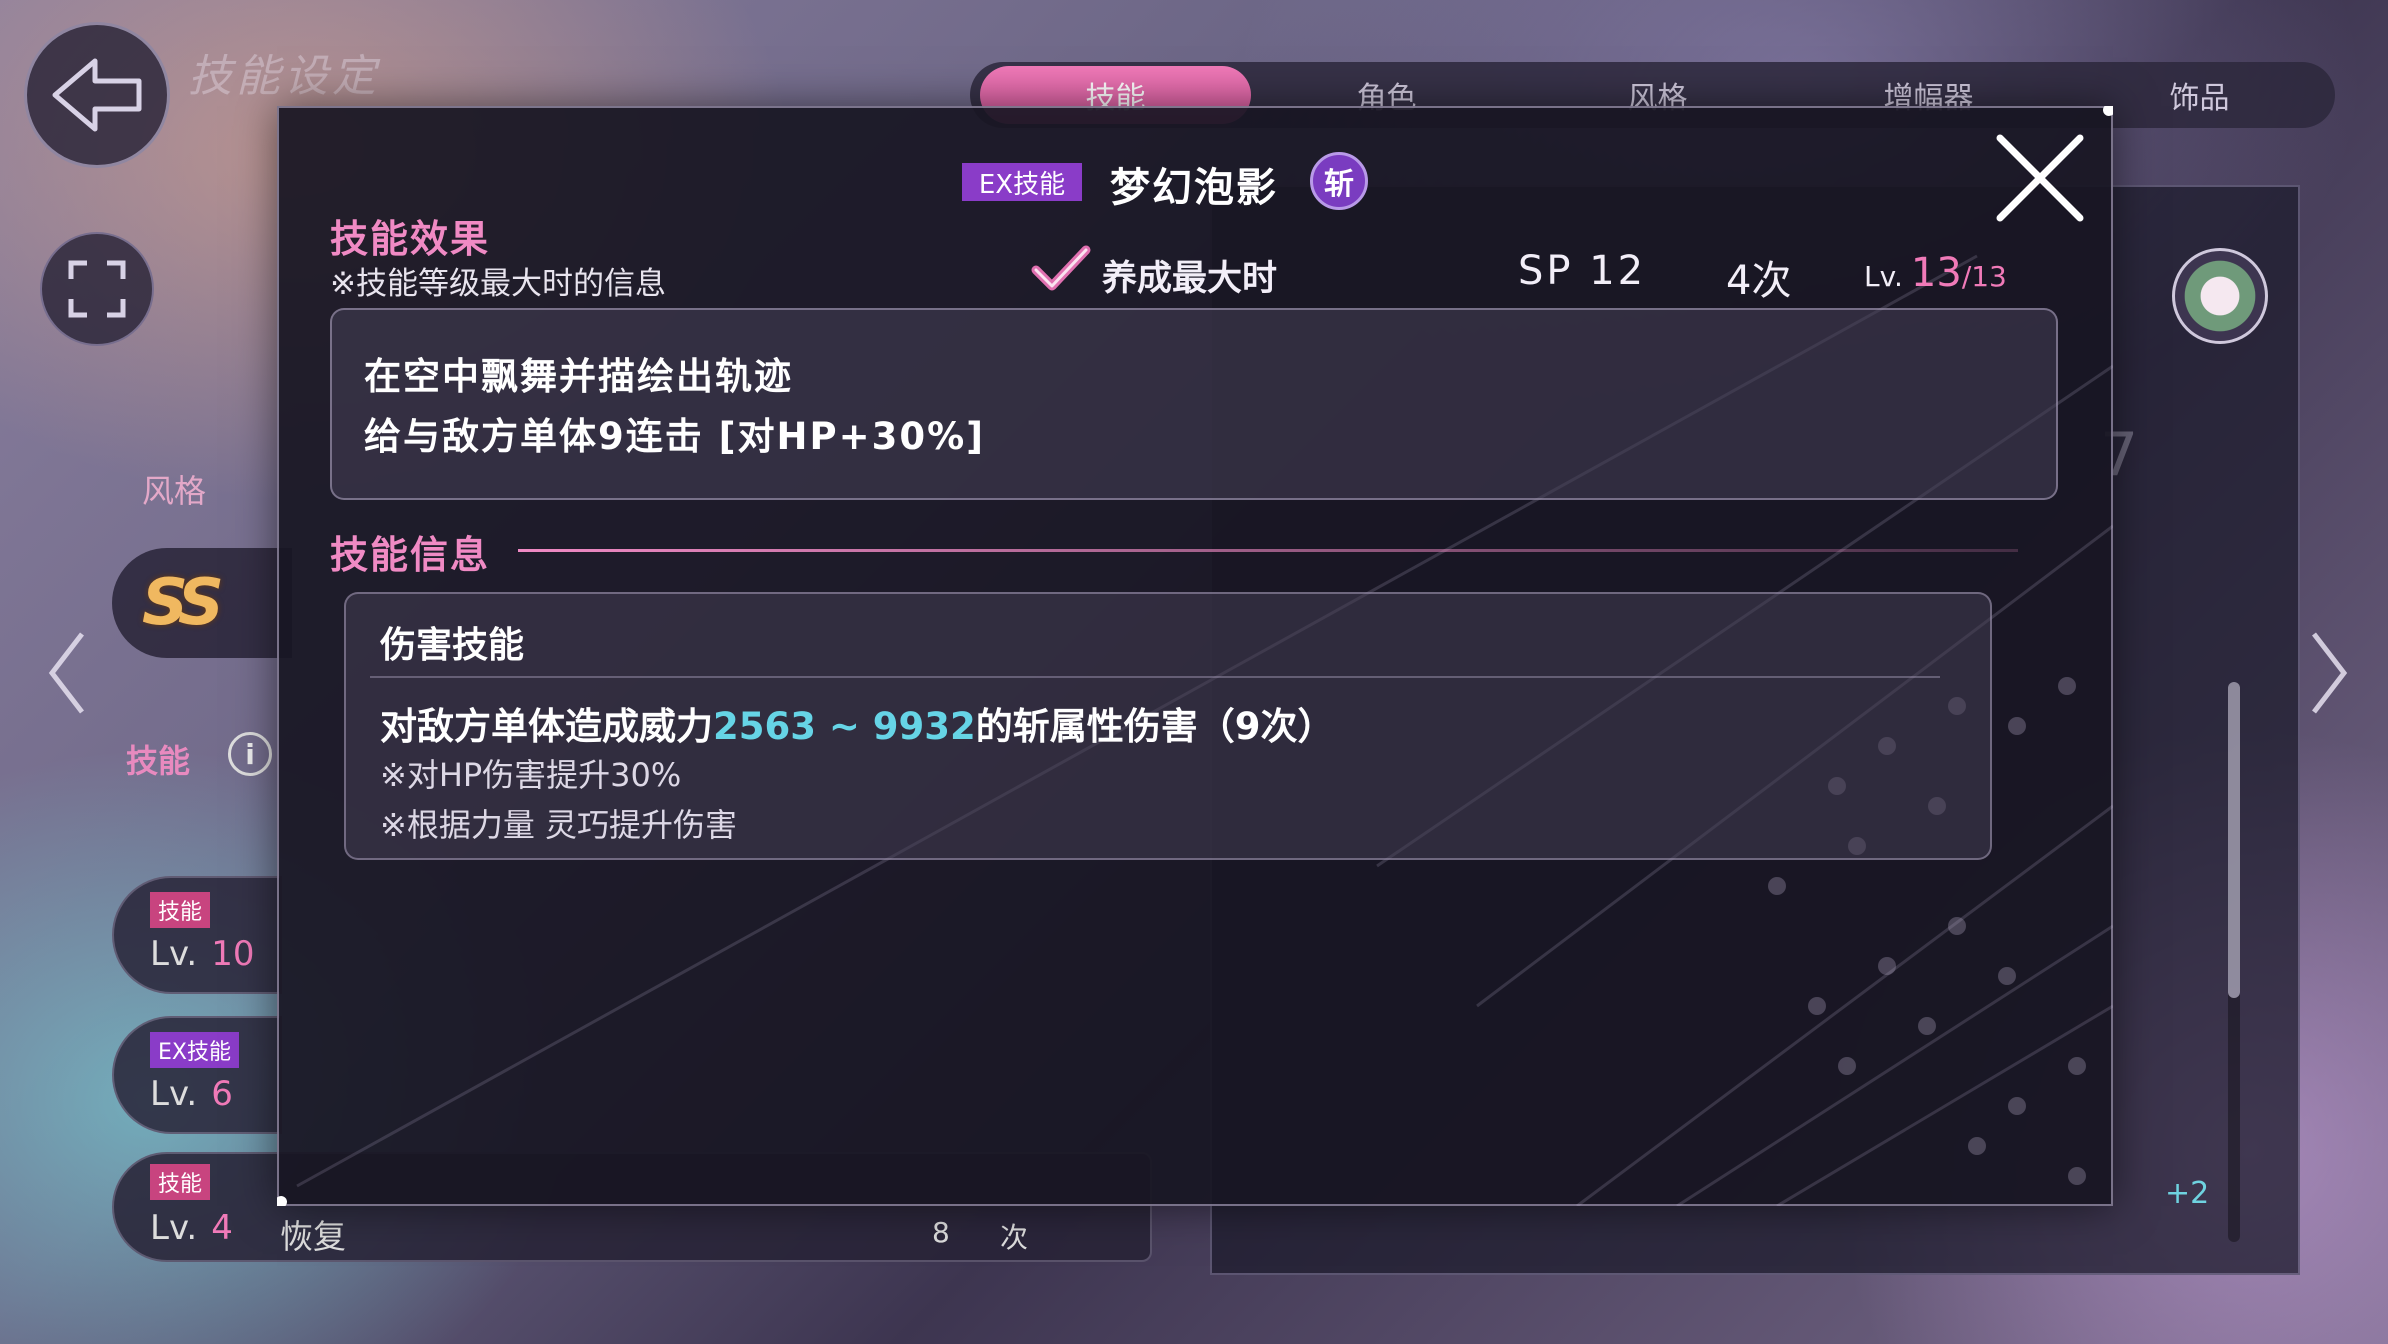  What do you see at coordinates (1759, 281) in the screenshot?
I see `use-count: 4次` at bounding box center [1759, 281].